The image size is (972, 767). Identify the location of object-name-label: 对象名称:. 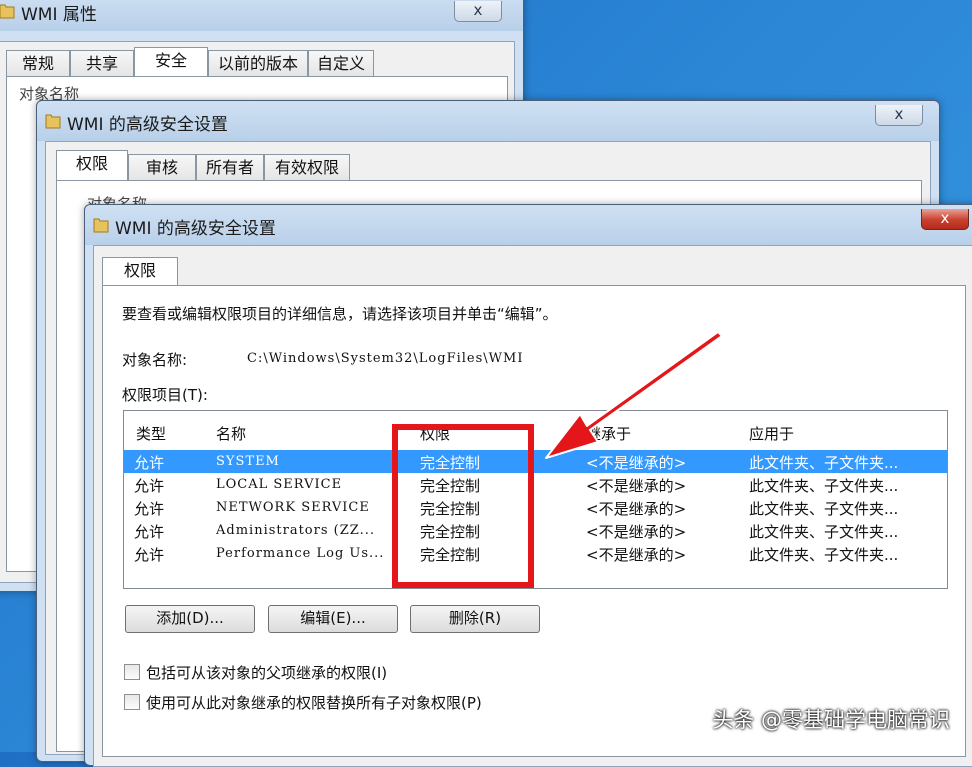
(155, 360).